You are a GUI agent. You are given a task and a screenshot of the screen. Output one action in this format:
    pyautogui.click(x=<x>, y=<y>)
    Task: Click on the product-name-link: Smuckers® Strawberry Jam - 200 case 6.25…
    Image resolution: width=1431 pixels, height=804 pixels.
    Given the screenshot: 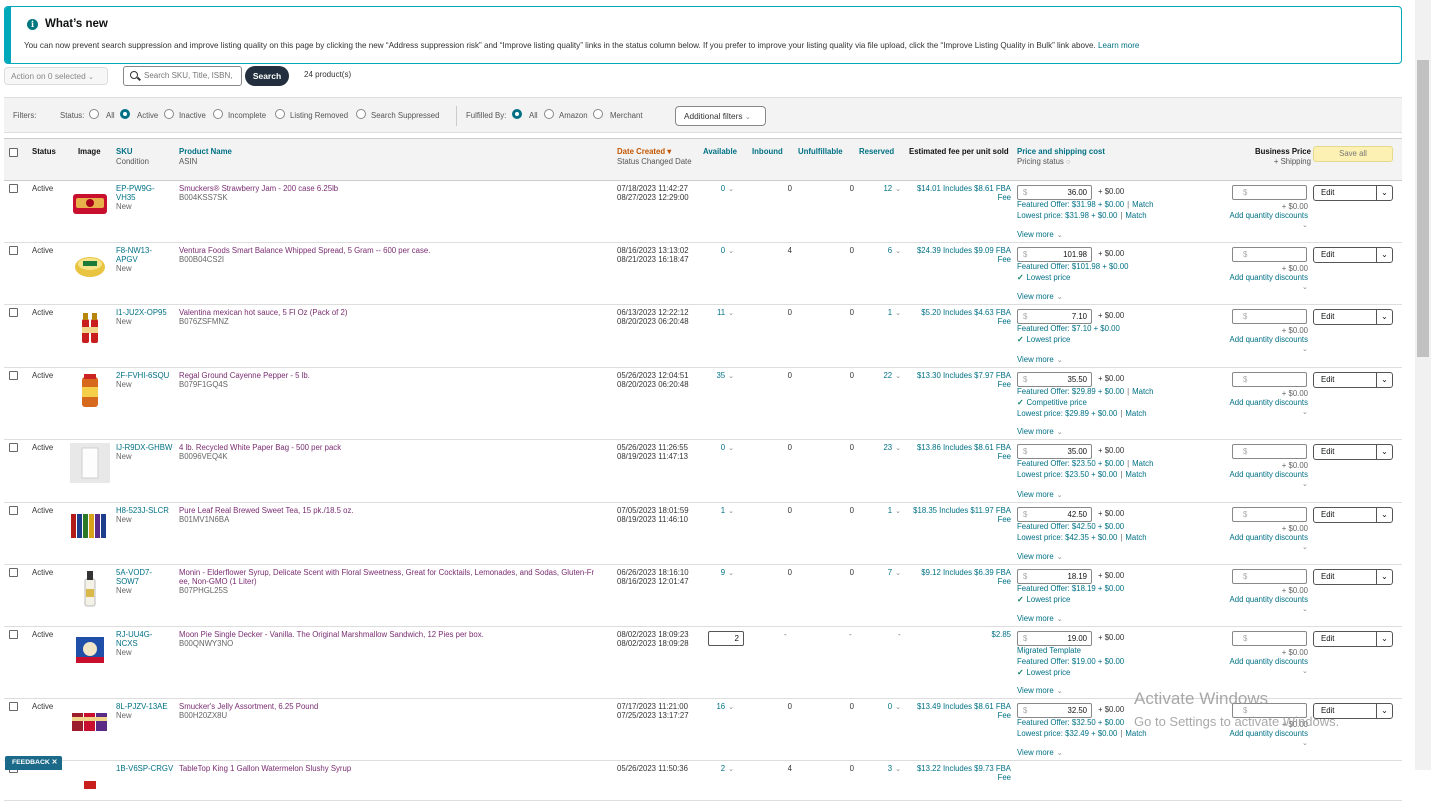 What is the action you would take?
    pyautogui.click(x=258, y=188)
    